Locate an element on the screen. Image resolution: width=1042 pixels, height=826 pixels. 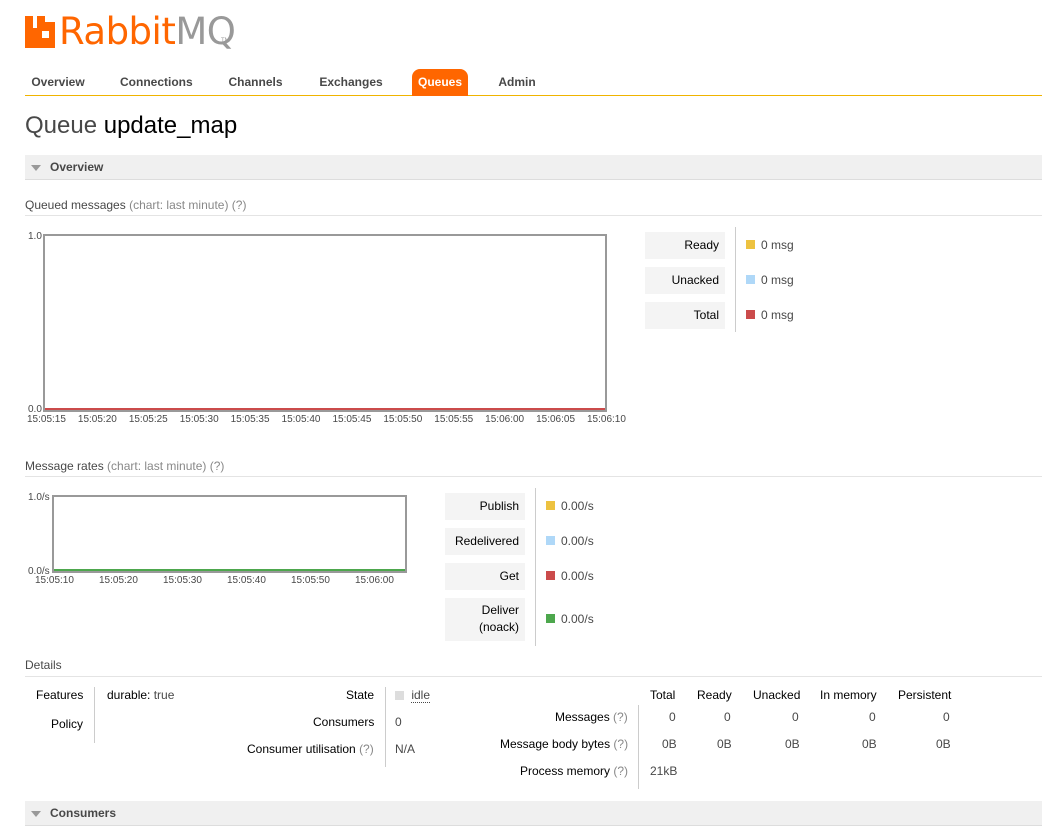
legend-deliver-noack-swatch is located at coordinates (550, 618).